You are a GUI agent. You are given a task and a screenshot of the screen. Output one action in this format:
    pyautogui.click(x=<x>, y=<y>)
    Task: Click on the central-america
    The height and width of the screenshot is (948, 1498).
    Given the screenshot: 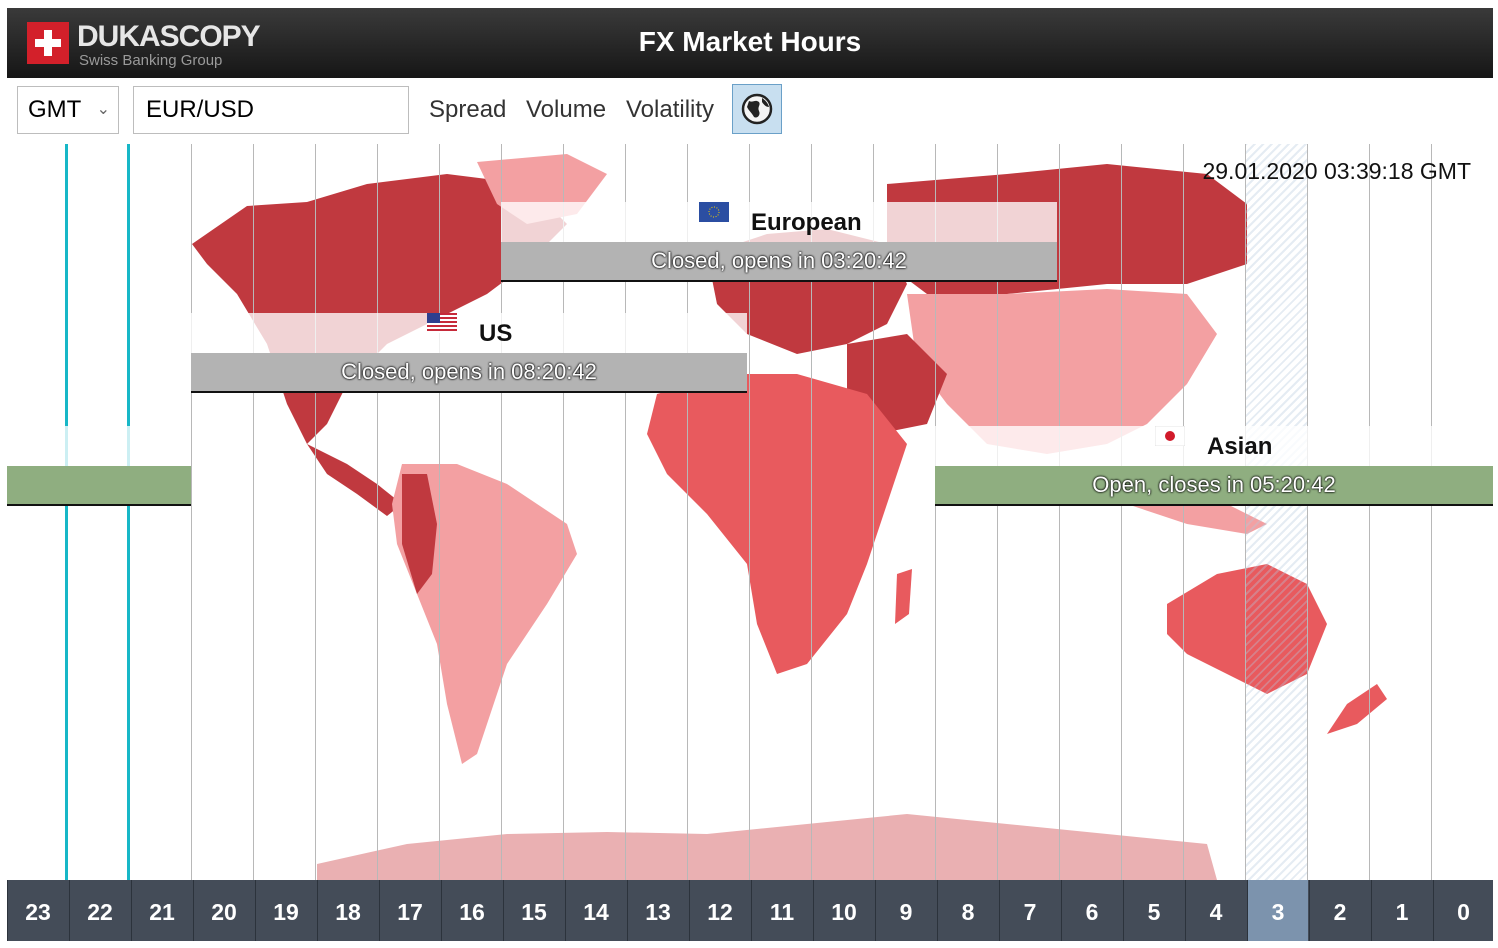 What is the action you would take?
    pyautogui.click(x=354, y=480)
    